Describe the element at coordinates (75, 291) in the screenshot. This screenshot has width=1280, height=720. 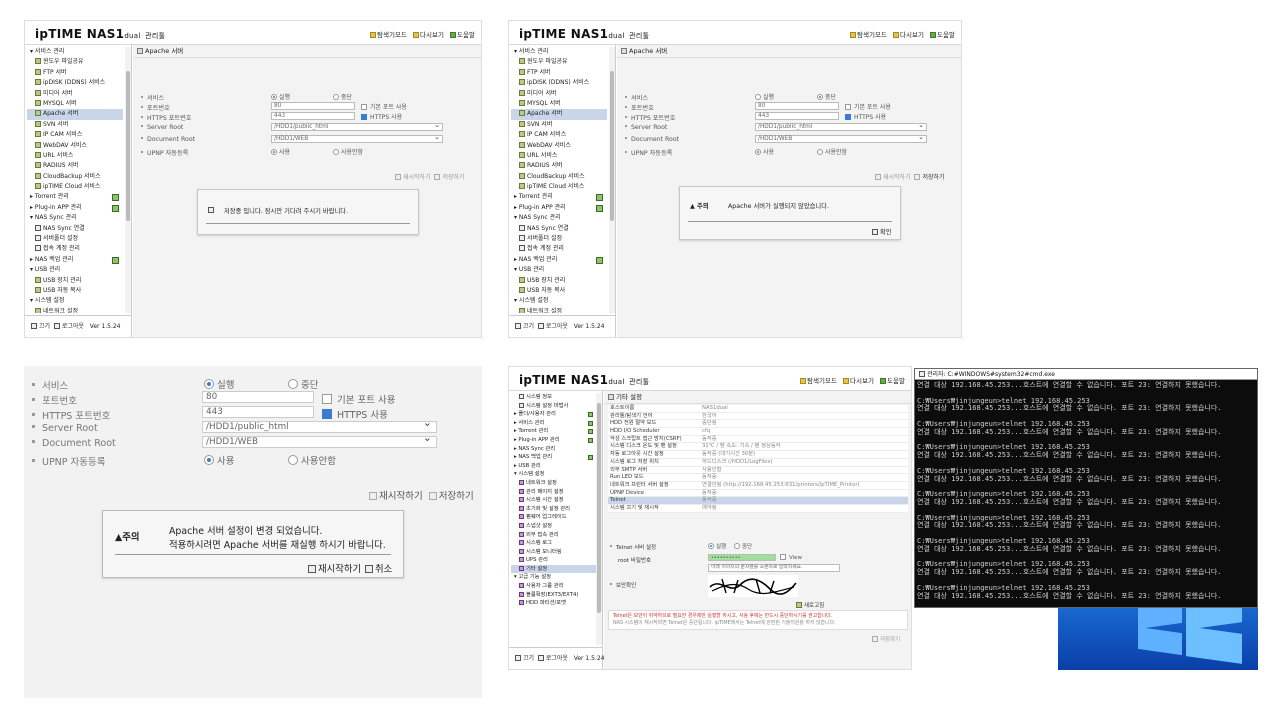
I see `sidebar-item: USB 자동 복사` at that location.